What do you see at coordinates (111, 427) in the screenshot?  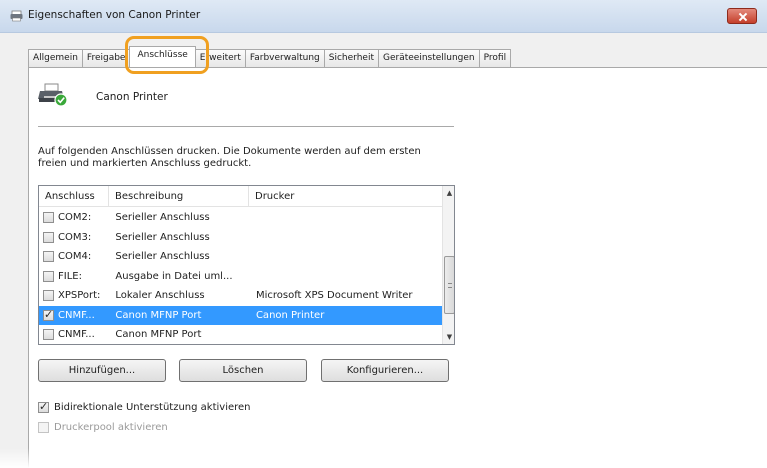 I see `printer-pool-label: Druckerpool aktivieren` at bounding box center [111, 427].